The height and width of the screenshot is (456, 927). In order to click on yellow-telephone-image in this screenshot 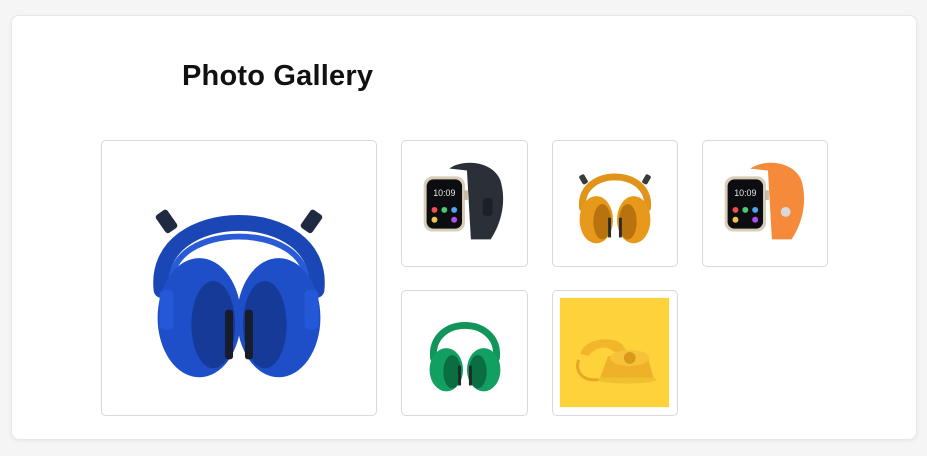, I will do `click(614, 352)`.